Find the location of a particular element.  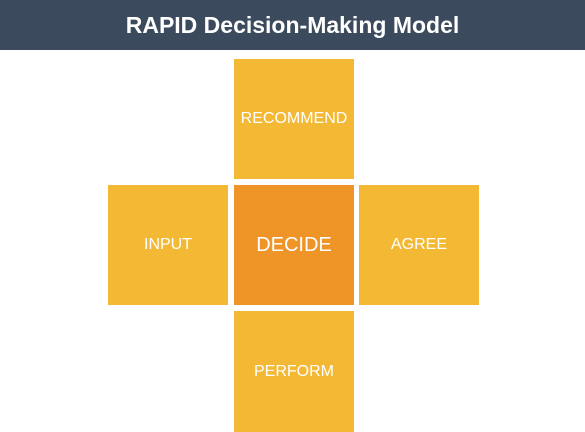

input-label: INPUT is located at coordinates (168, 244).